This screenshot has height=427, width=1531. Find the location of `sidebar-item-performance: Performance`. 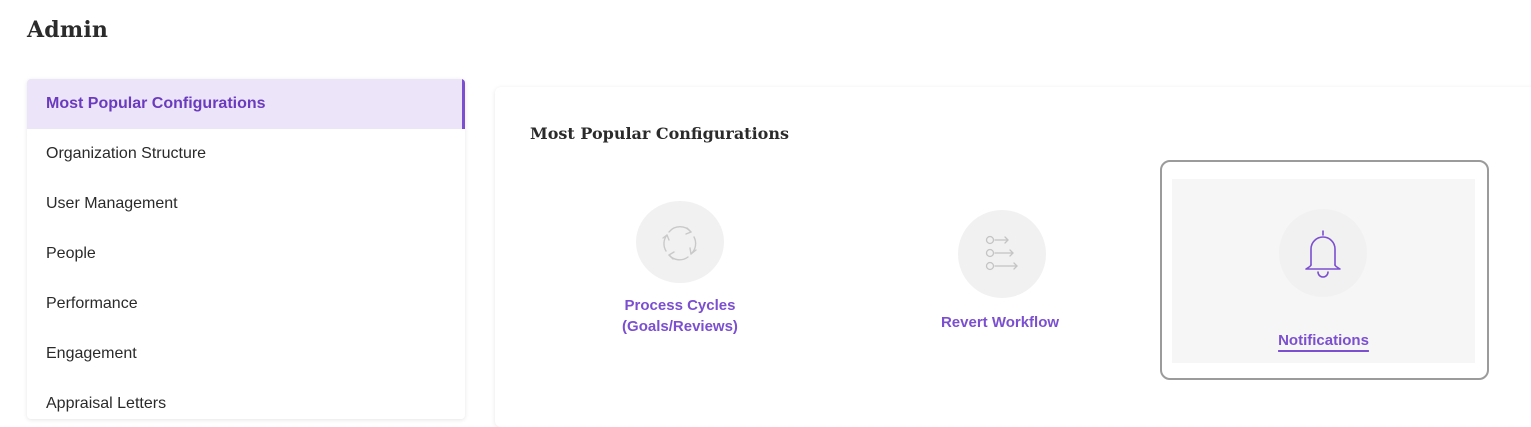

sidebar-item-performance: Performance is located at coordinates (246, 304).